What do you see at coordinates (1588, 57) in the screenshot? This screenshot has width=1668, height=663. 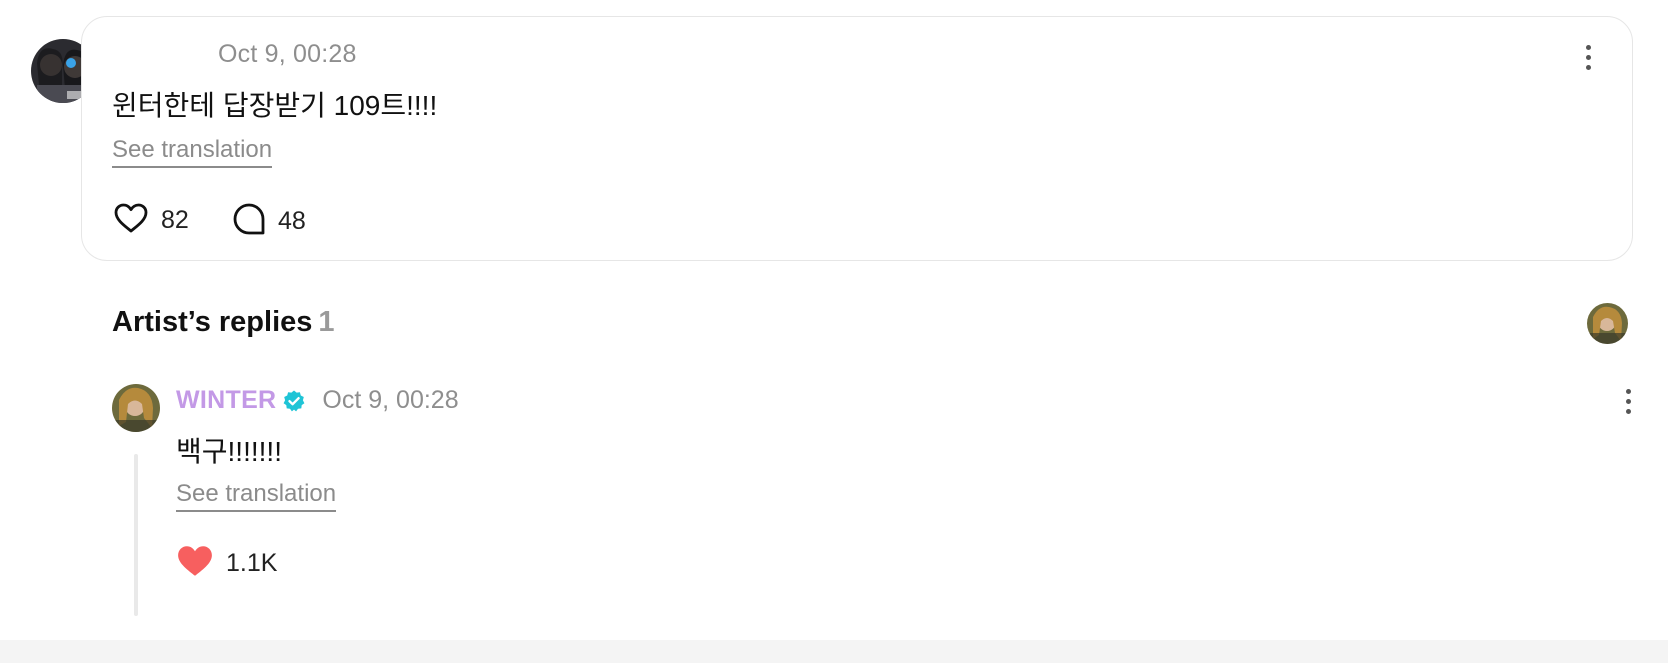 I see `post-more-icon` at bounding box center [1588, 57].